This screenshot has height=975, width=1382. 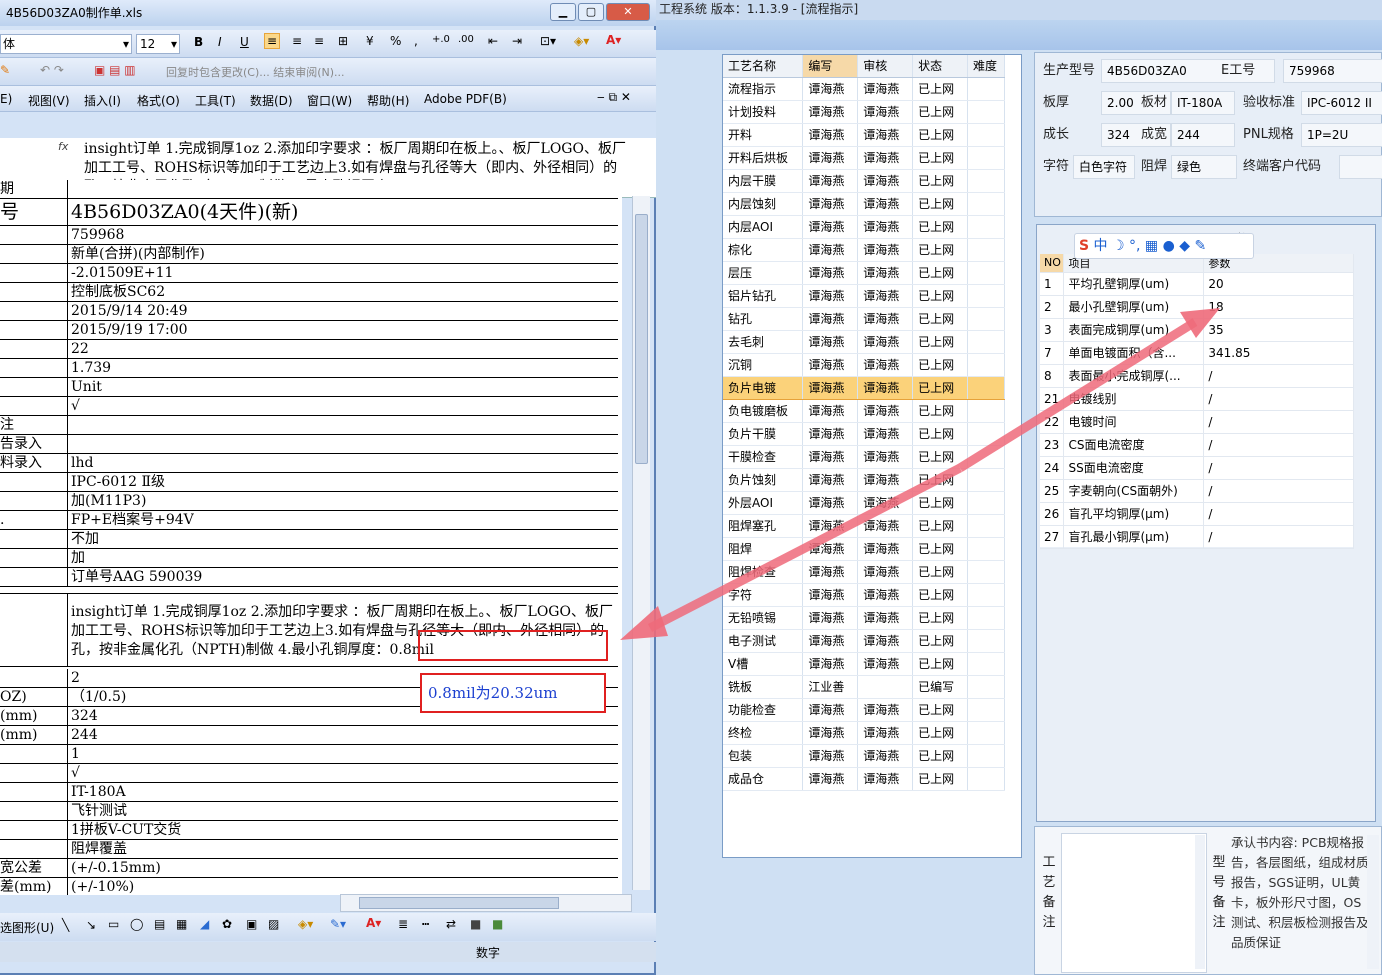 What do you see at coordinates (1088, 390) in the screenshot?
I see `arrow-to-param` at bounding box center [1088, 390].